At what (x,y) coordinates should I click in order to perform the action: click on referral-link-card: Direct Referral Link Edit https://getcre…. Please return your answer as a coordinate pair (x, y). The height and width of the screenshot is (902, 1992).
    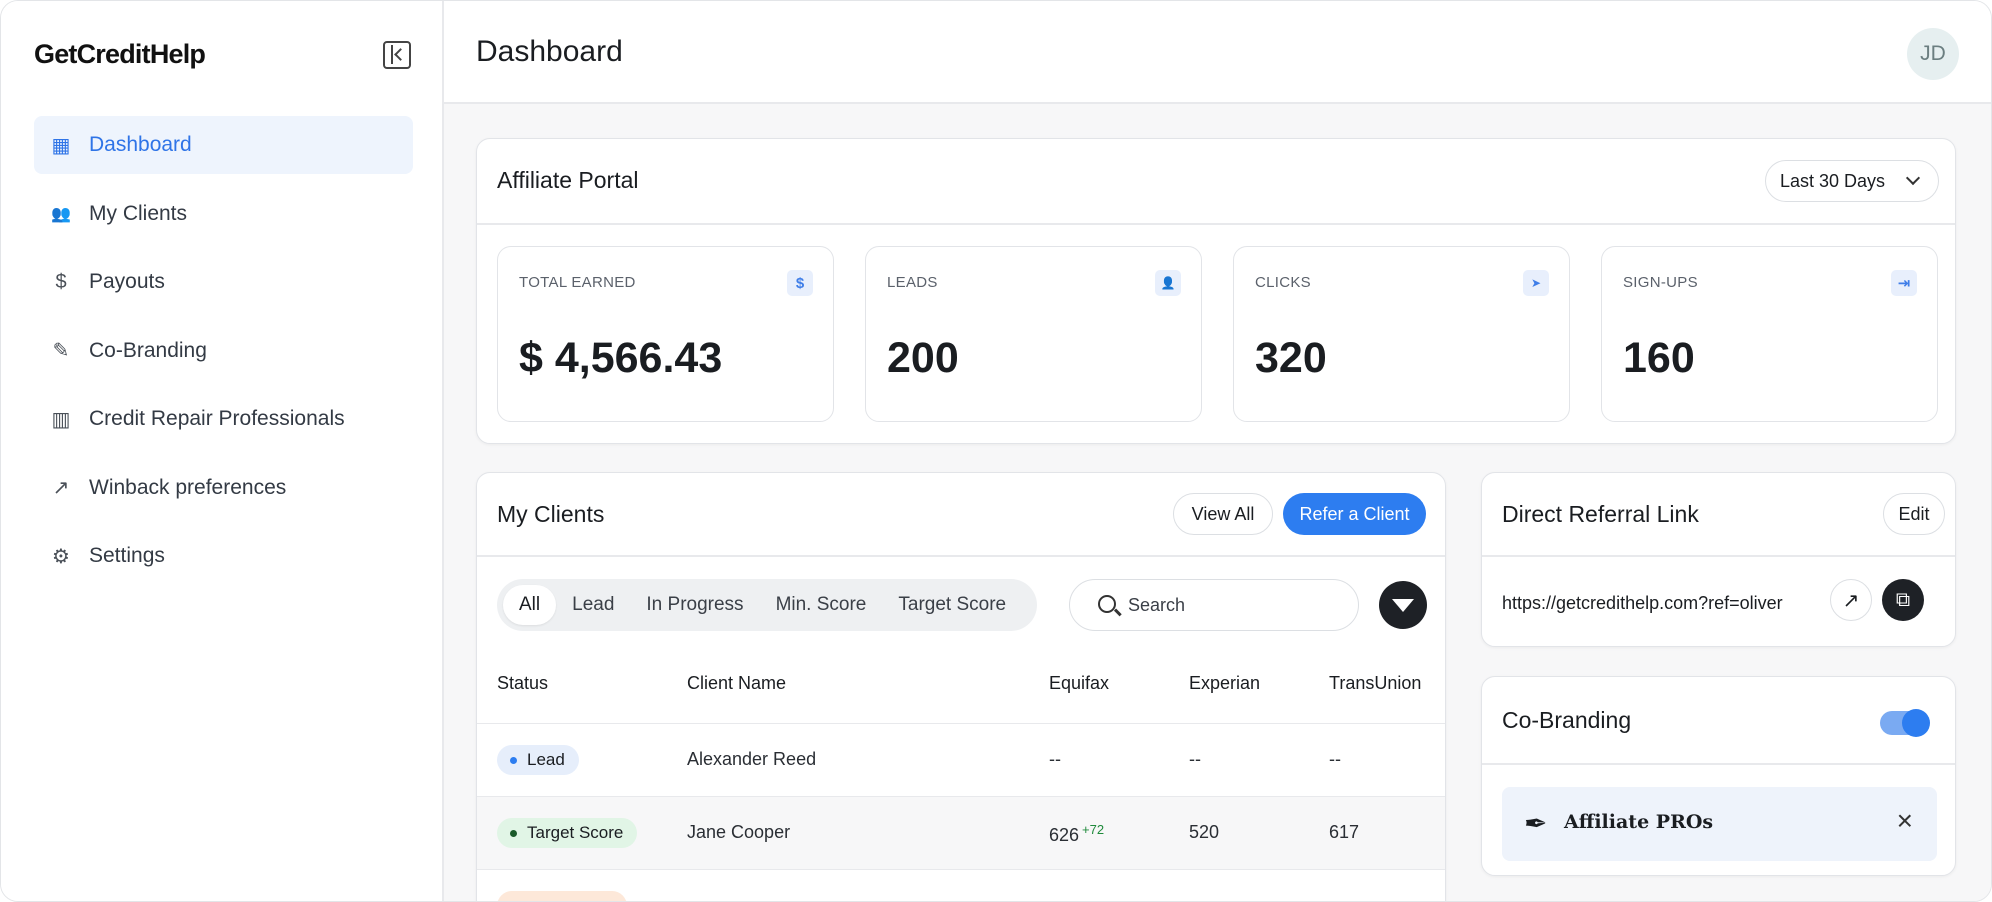
    Looking at the image, I should click on (1718, 559).